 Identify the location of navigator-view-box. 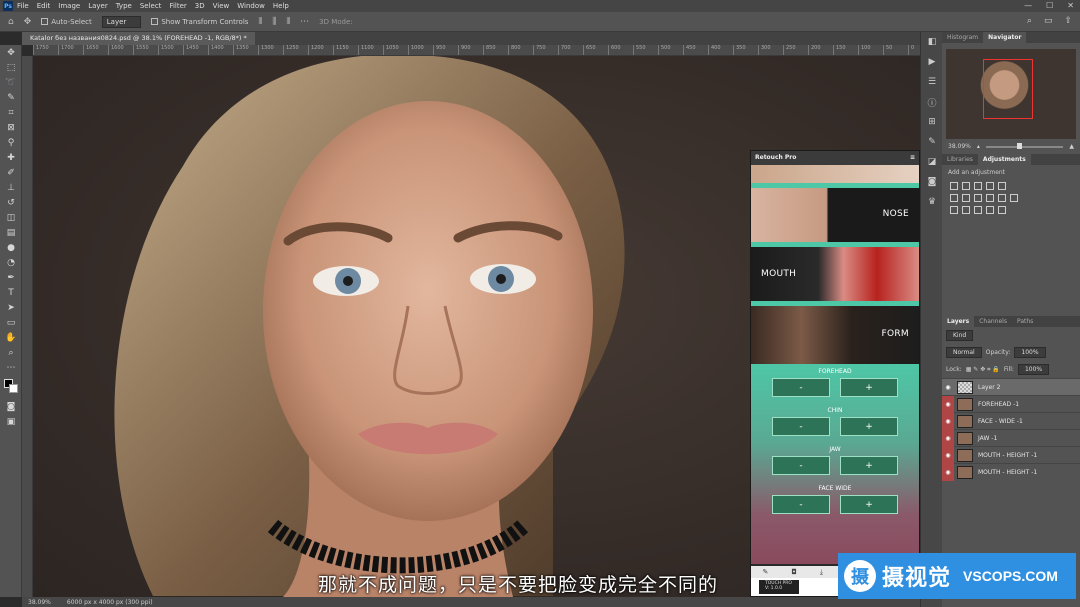
(1008, 89).